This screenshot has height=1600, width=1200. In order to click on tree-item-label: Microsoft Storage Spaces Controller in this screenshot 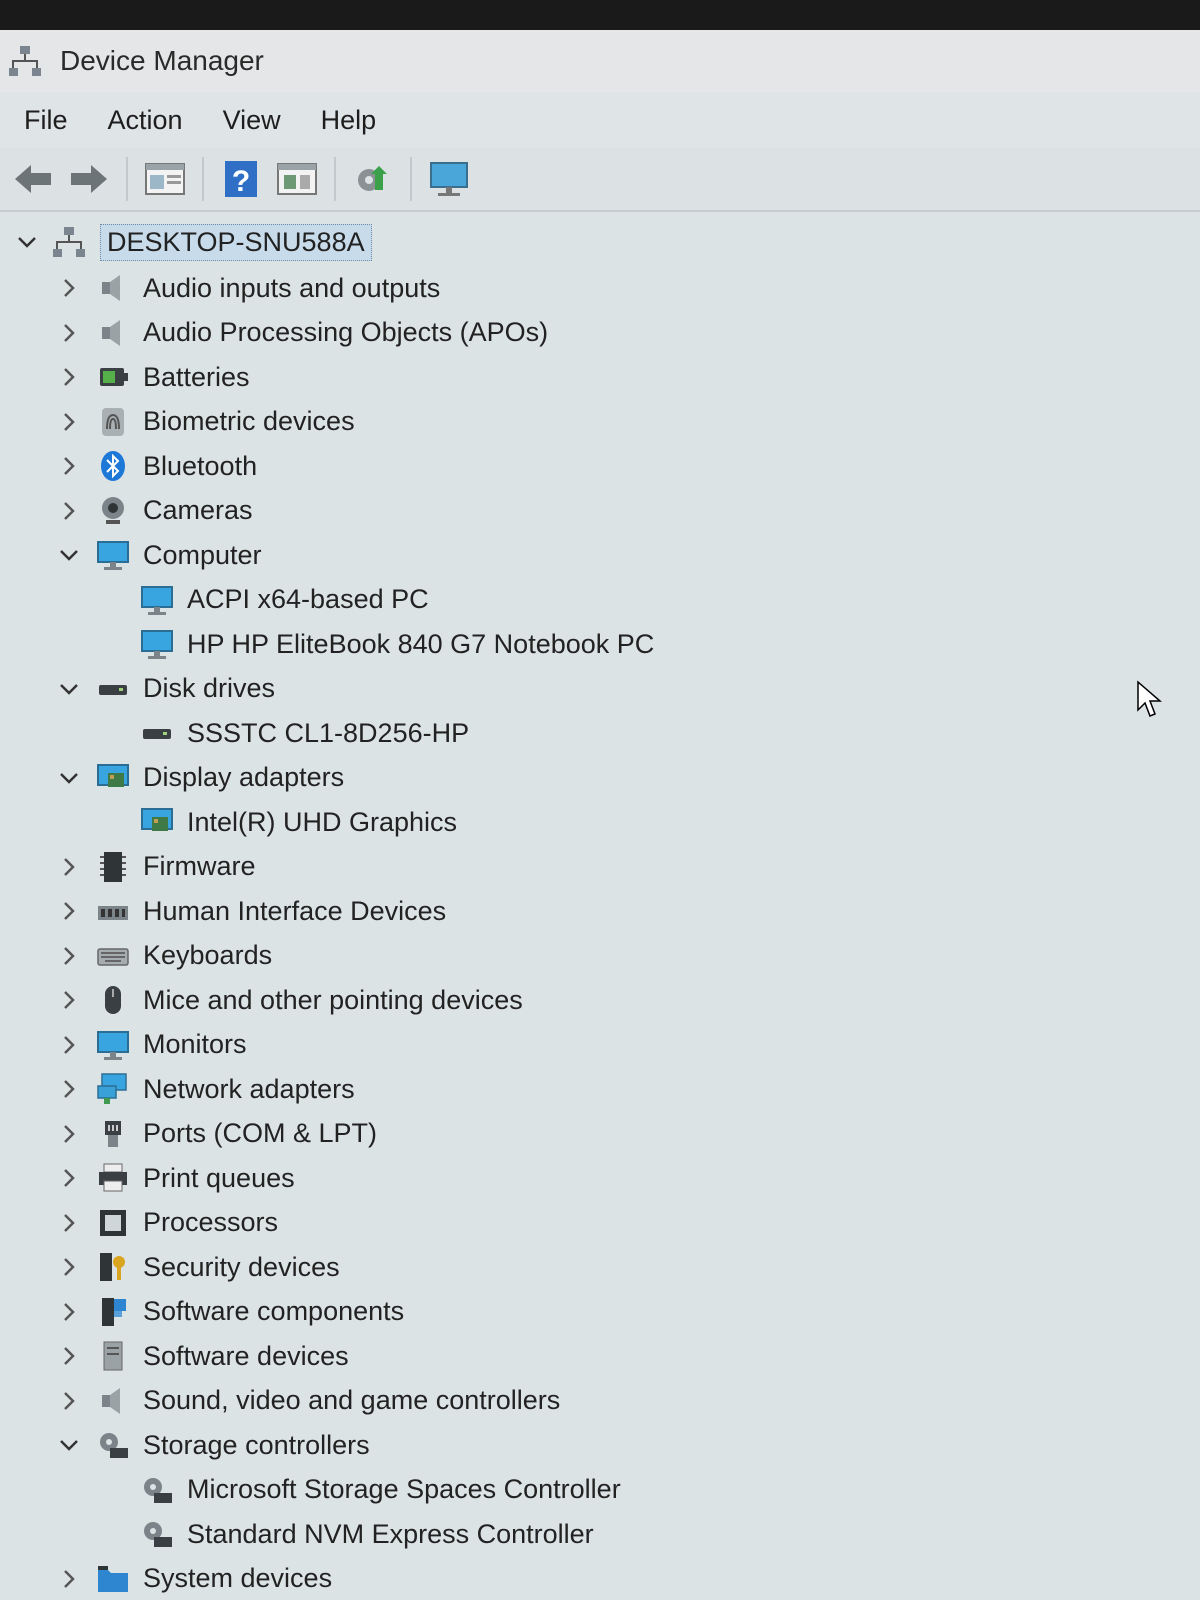, I will do `click(404, 1489)`.